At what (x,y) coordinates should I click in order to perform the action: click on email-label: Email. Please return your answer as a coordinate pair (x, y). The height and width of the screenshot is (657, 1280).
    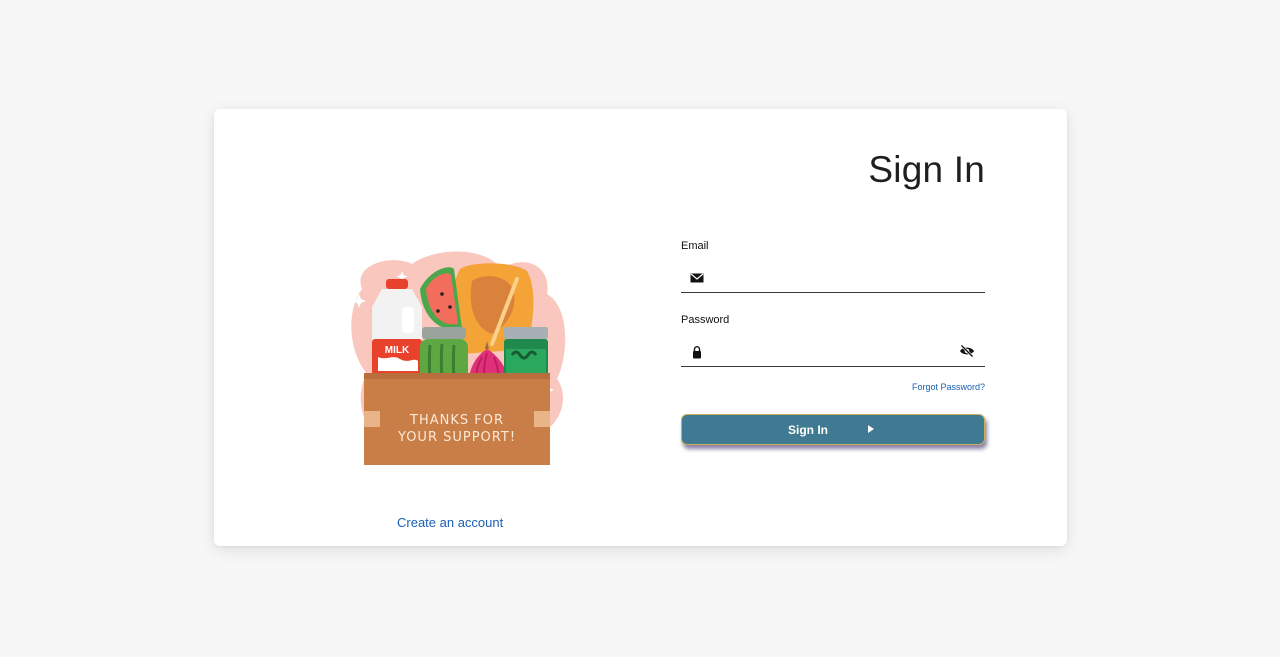
    Looking at the image, I should click on (695, 246).